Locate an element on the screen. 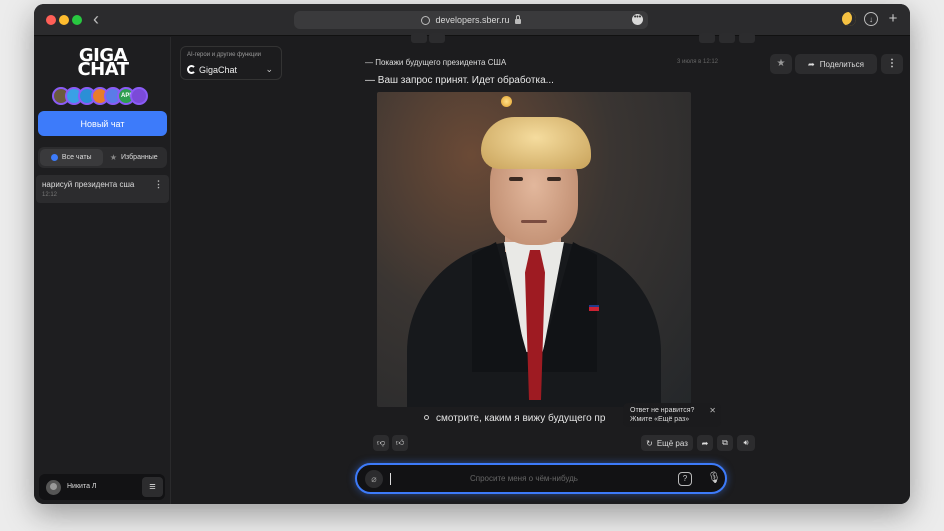 This screenshot has height=531, width=944. model-caption: AI-герои и другие функции is located at coordinates (224, 55).